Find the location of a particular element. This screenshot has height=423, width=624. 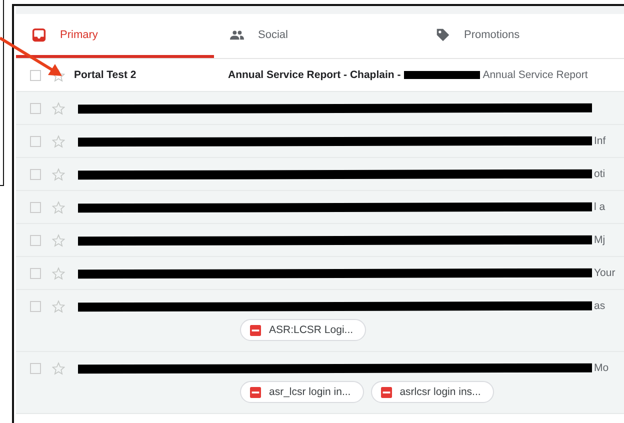

email-snippet: l a is located at coordinates (600, 207).